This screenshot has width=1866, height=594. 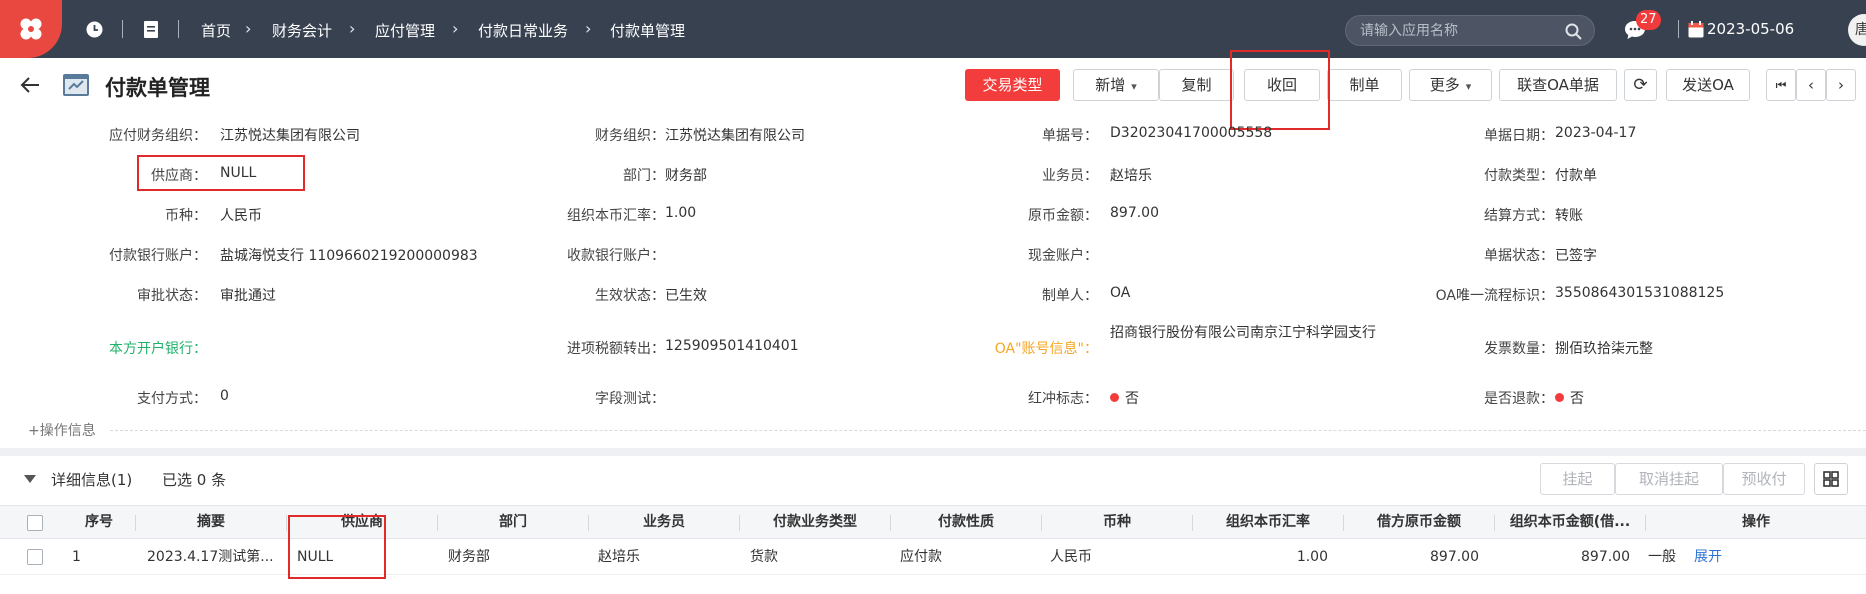 I want to click on grid-view-button, so click(x=1831, y=479).